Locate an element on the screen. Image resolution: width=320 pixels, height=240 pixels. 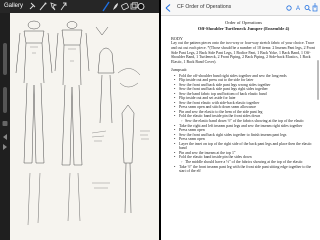
opacity-slider is located at coordinates (5, 100).